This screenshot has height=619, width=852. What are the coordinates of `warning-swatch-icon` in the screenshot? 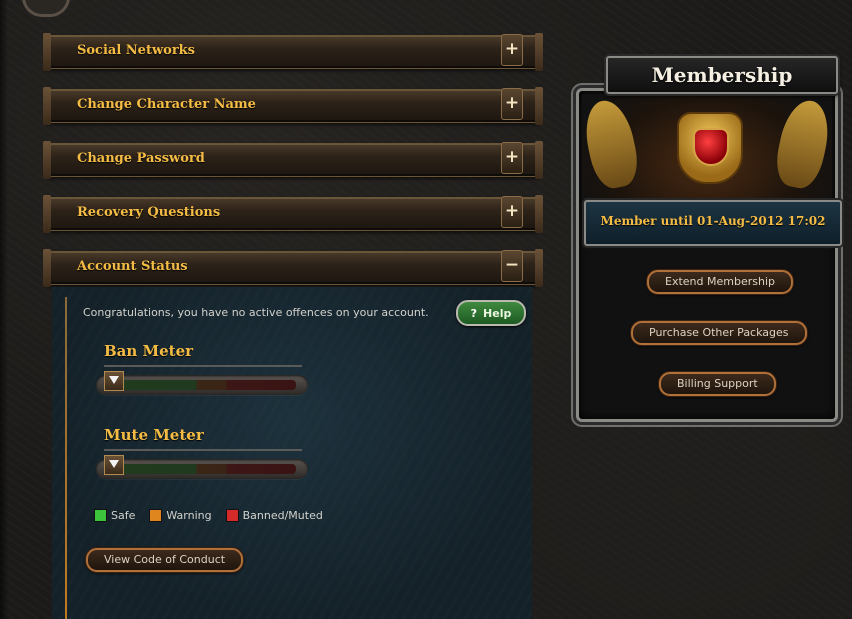 It's located at (156, 515).